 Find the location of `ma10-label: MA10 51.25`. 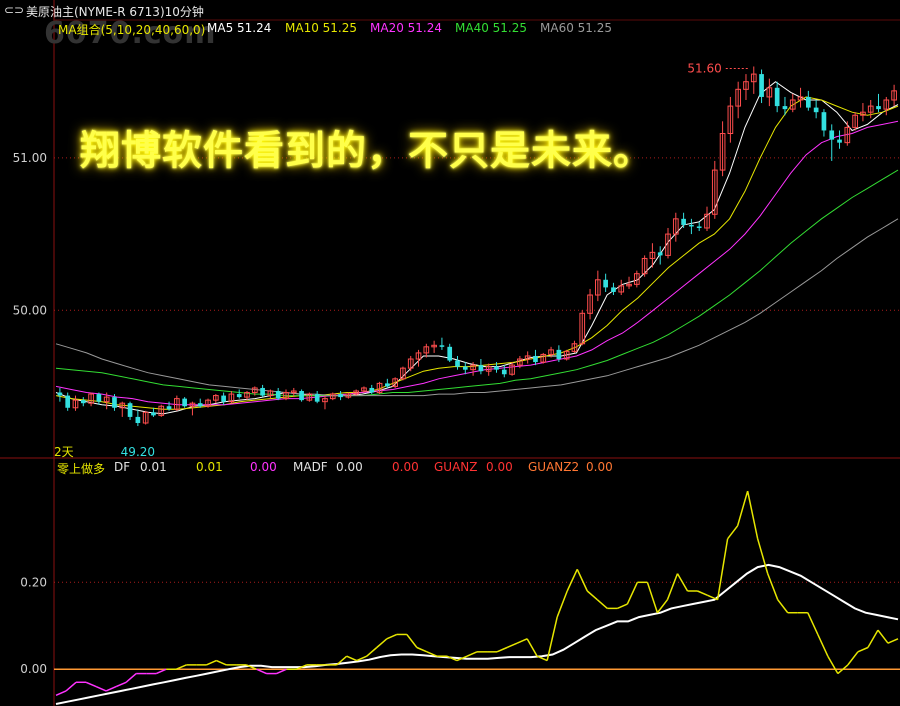

ma10-label: MA10 51.25 is located at coordinates (321, 28).